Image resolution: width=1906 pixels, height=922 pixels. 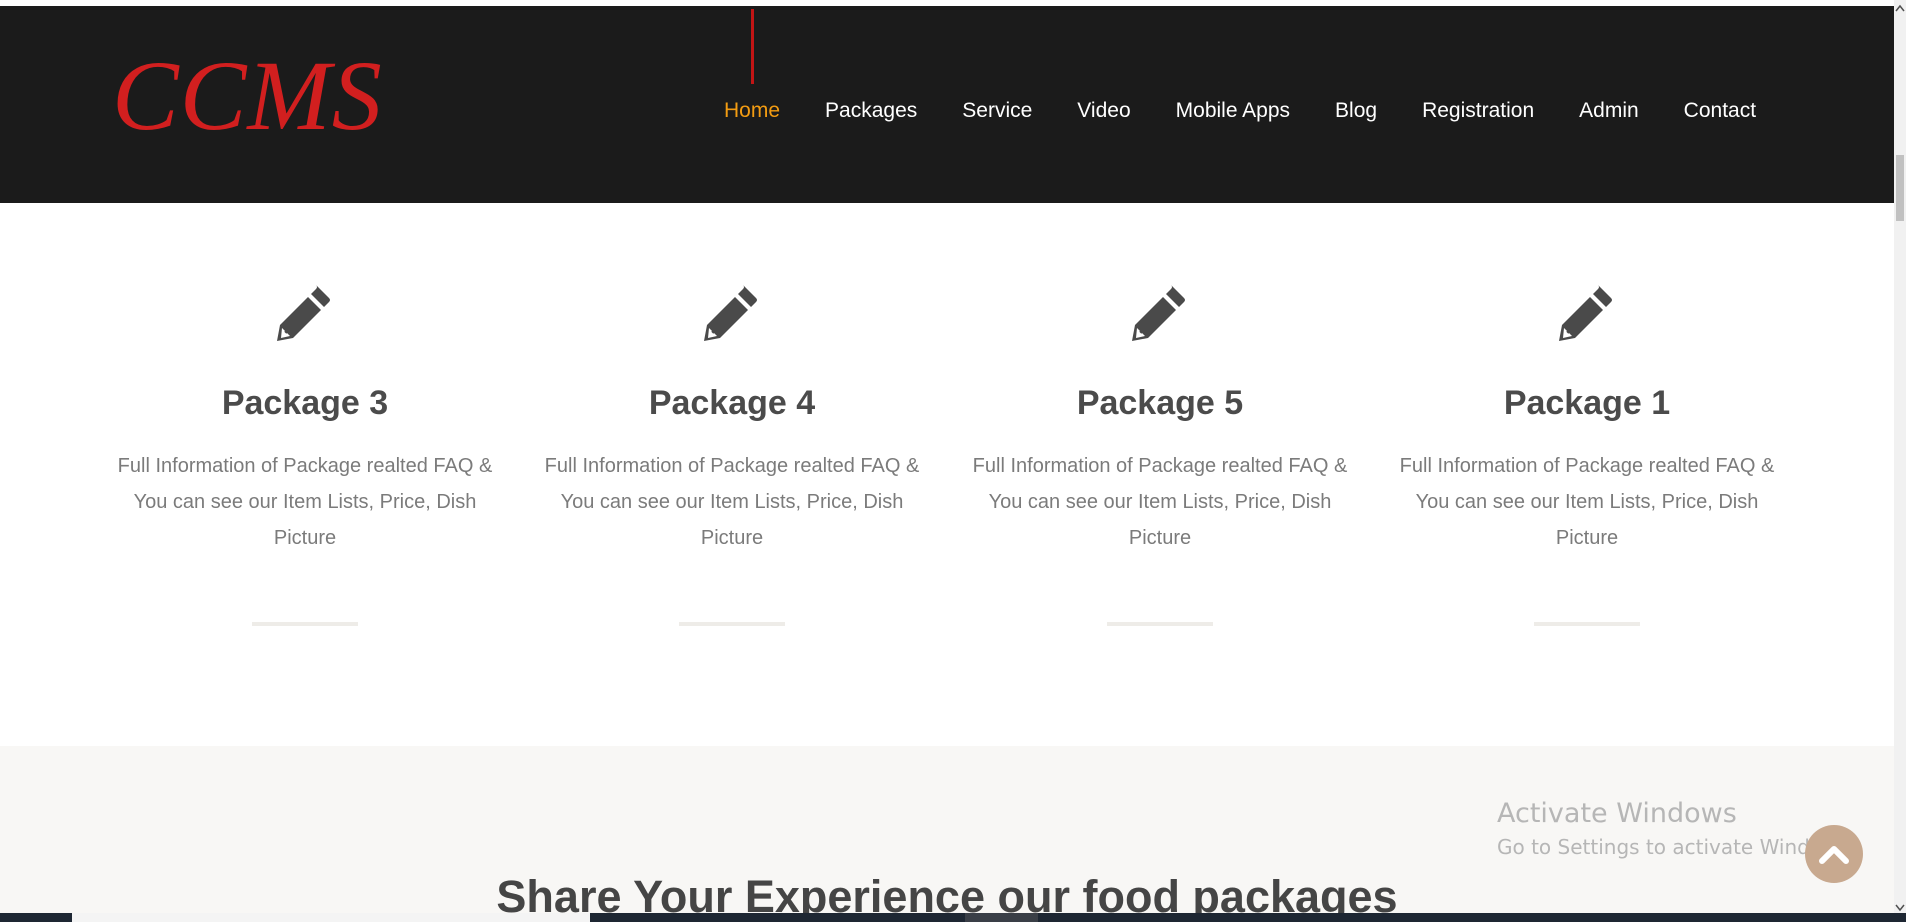 What do you see at coordinates (1900, 8) in the screenshot?
I see `scroll-up-arrow-icon` at bounding box center [1900, 8].